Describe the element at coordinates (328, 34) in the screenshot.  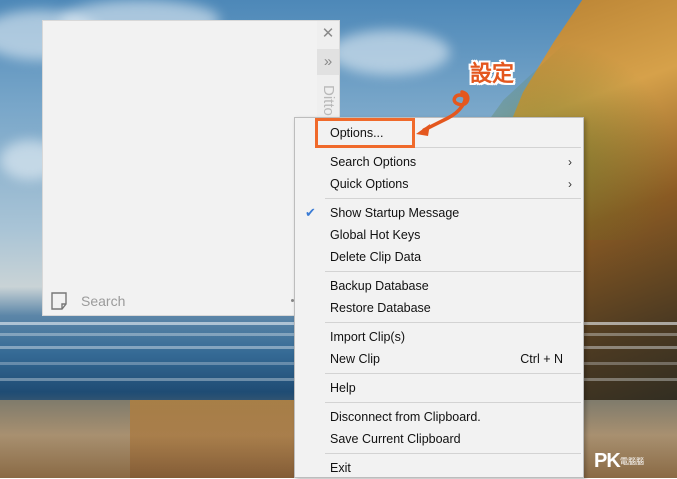
I see `close-icon: ✕` at that location.